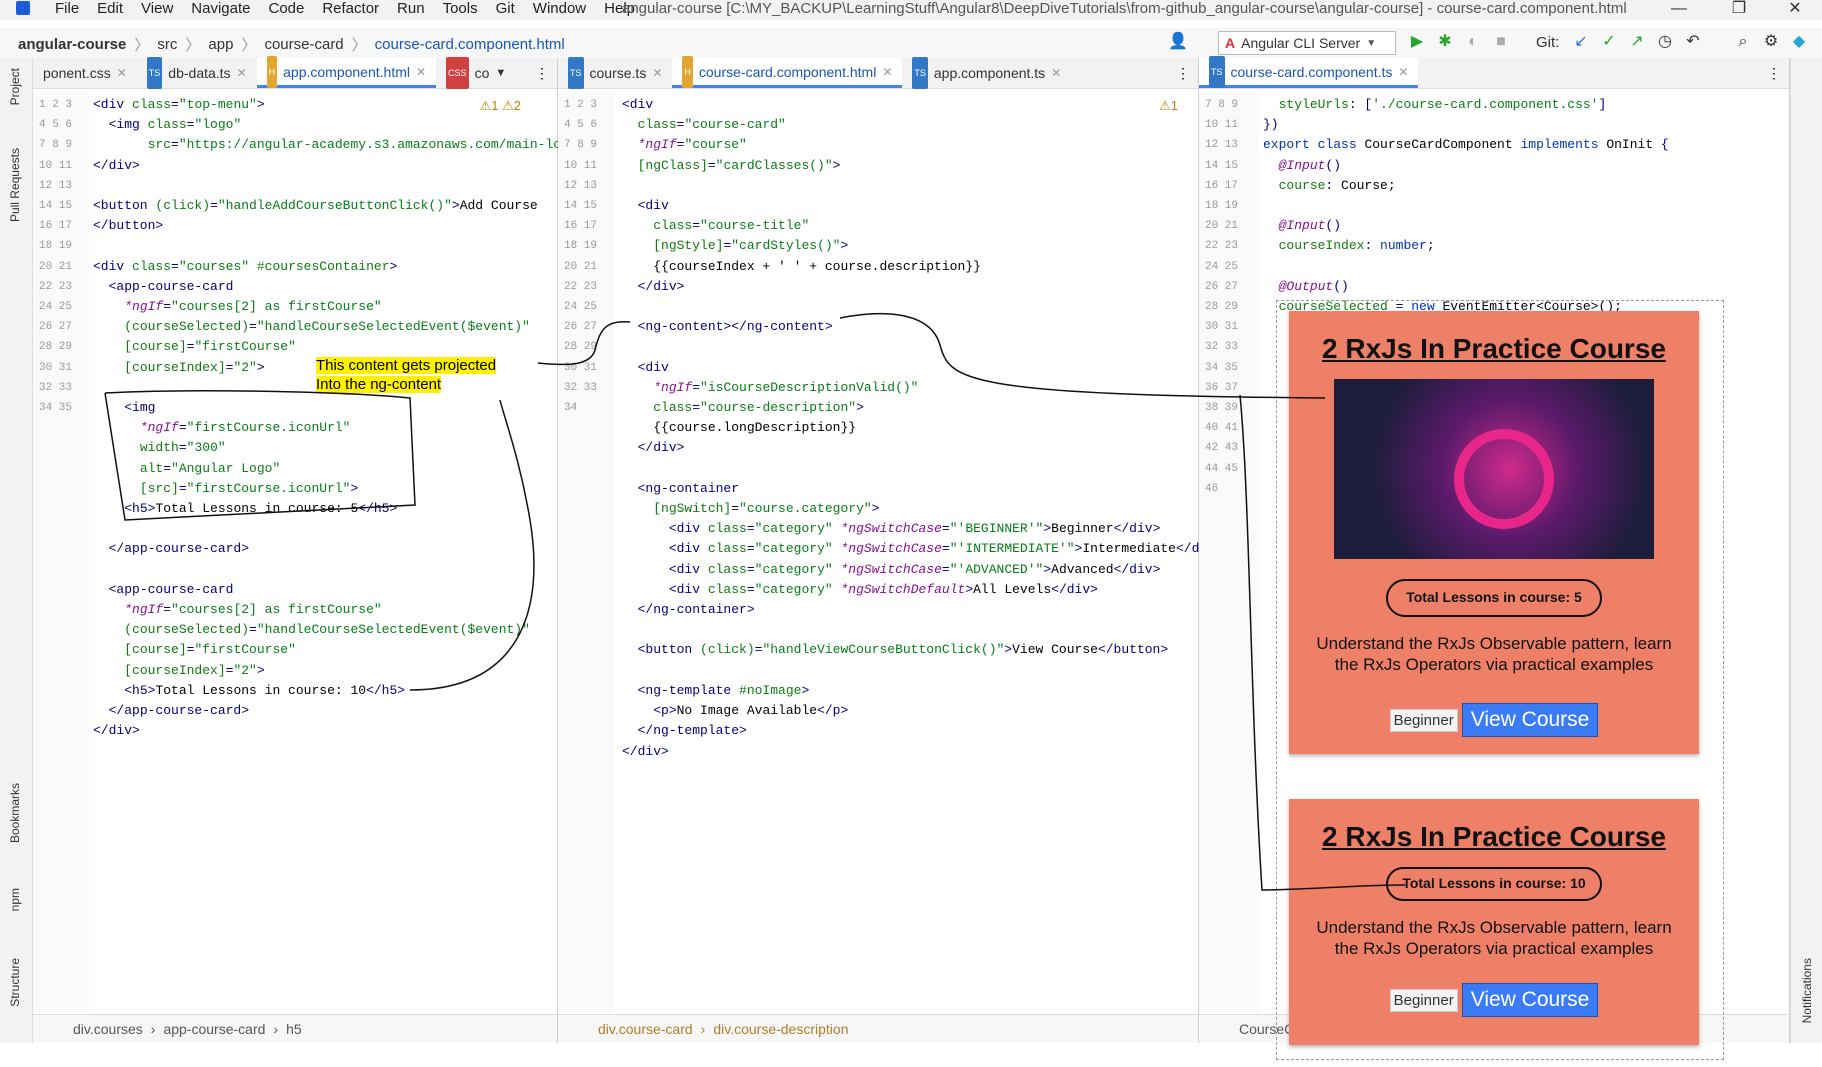 This screenshot has height=1067, width=1822. I want to click on bookmarks-tool-button: Bookmarks, so click(15, 813).